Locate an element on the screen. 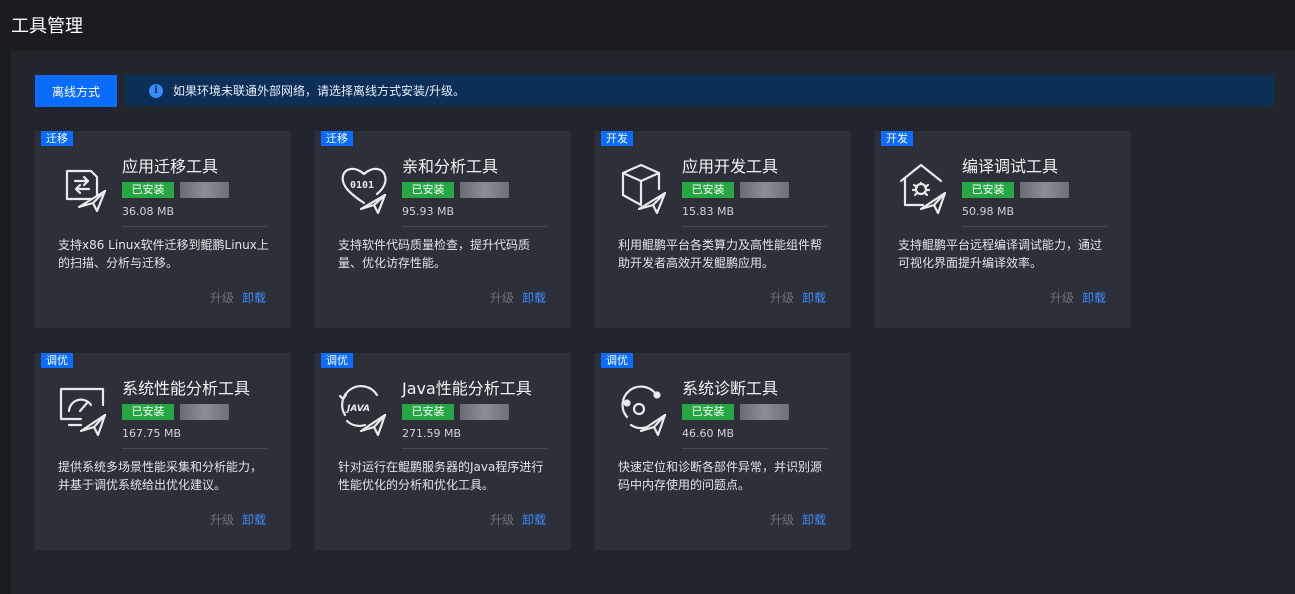 This screenshot has height=594, width=1295. offline-notice-bar: i 如果环境未联通外部网络，请选择离线方式安装/升级。 is located at coordinates (699, 90).